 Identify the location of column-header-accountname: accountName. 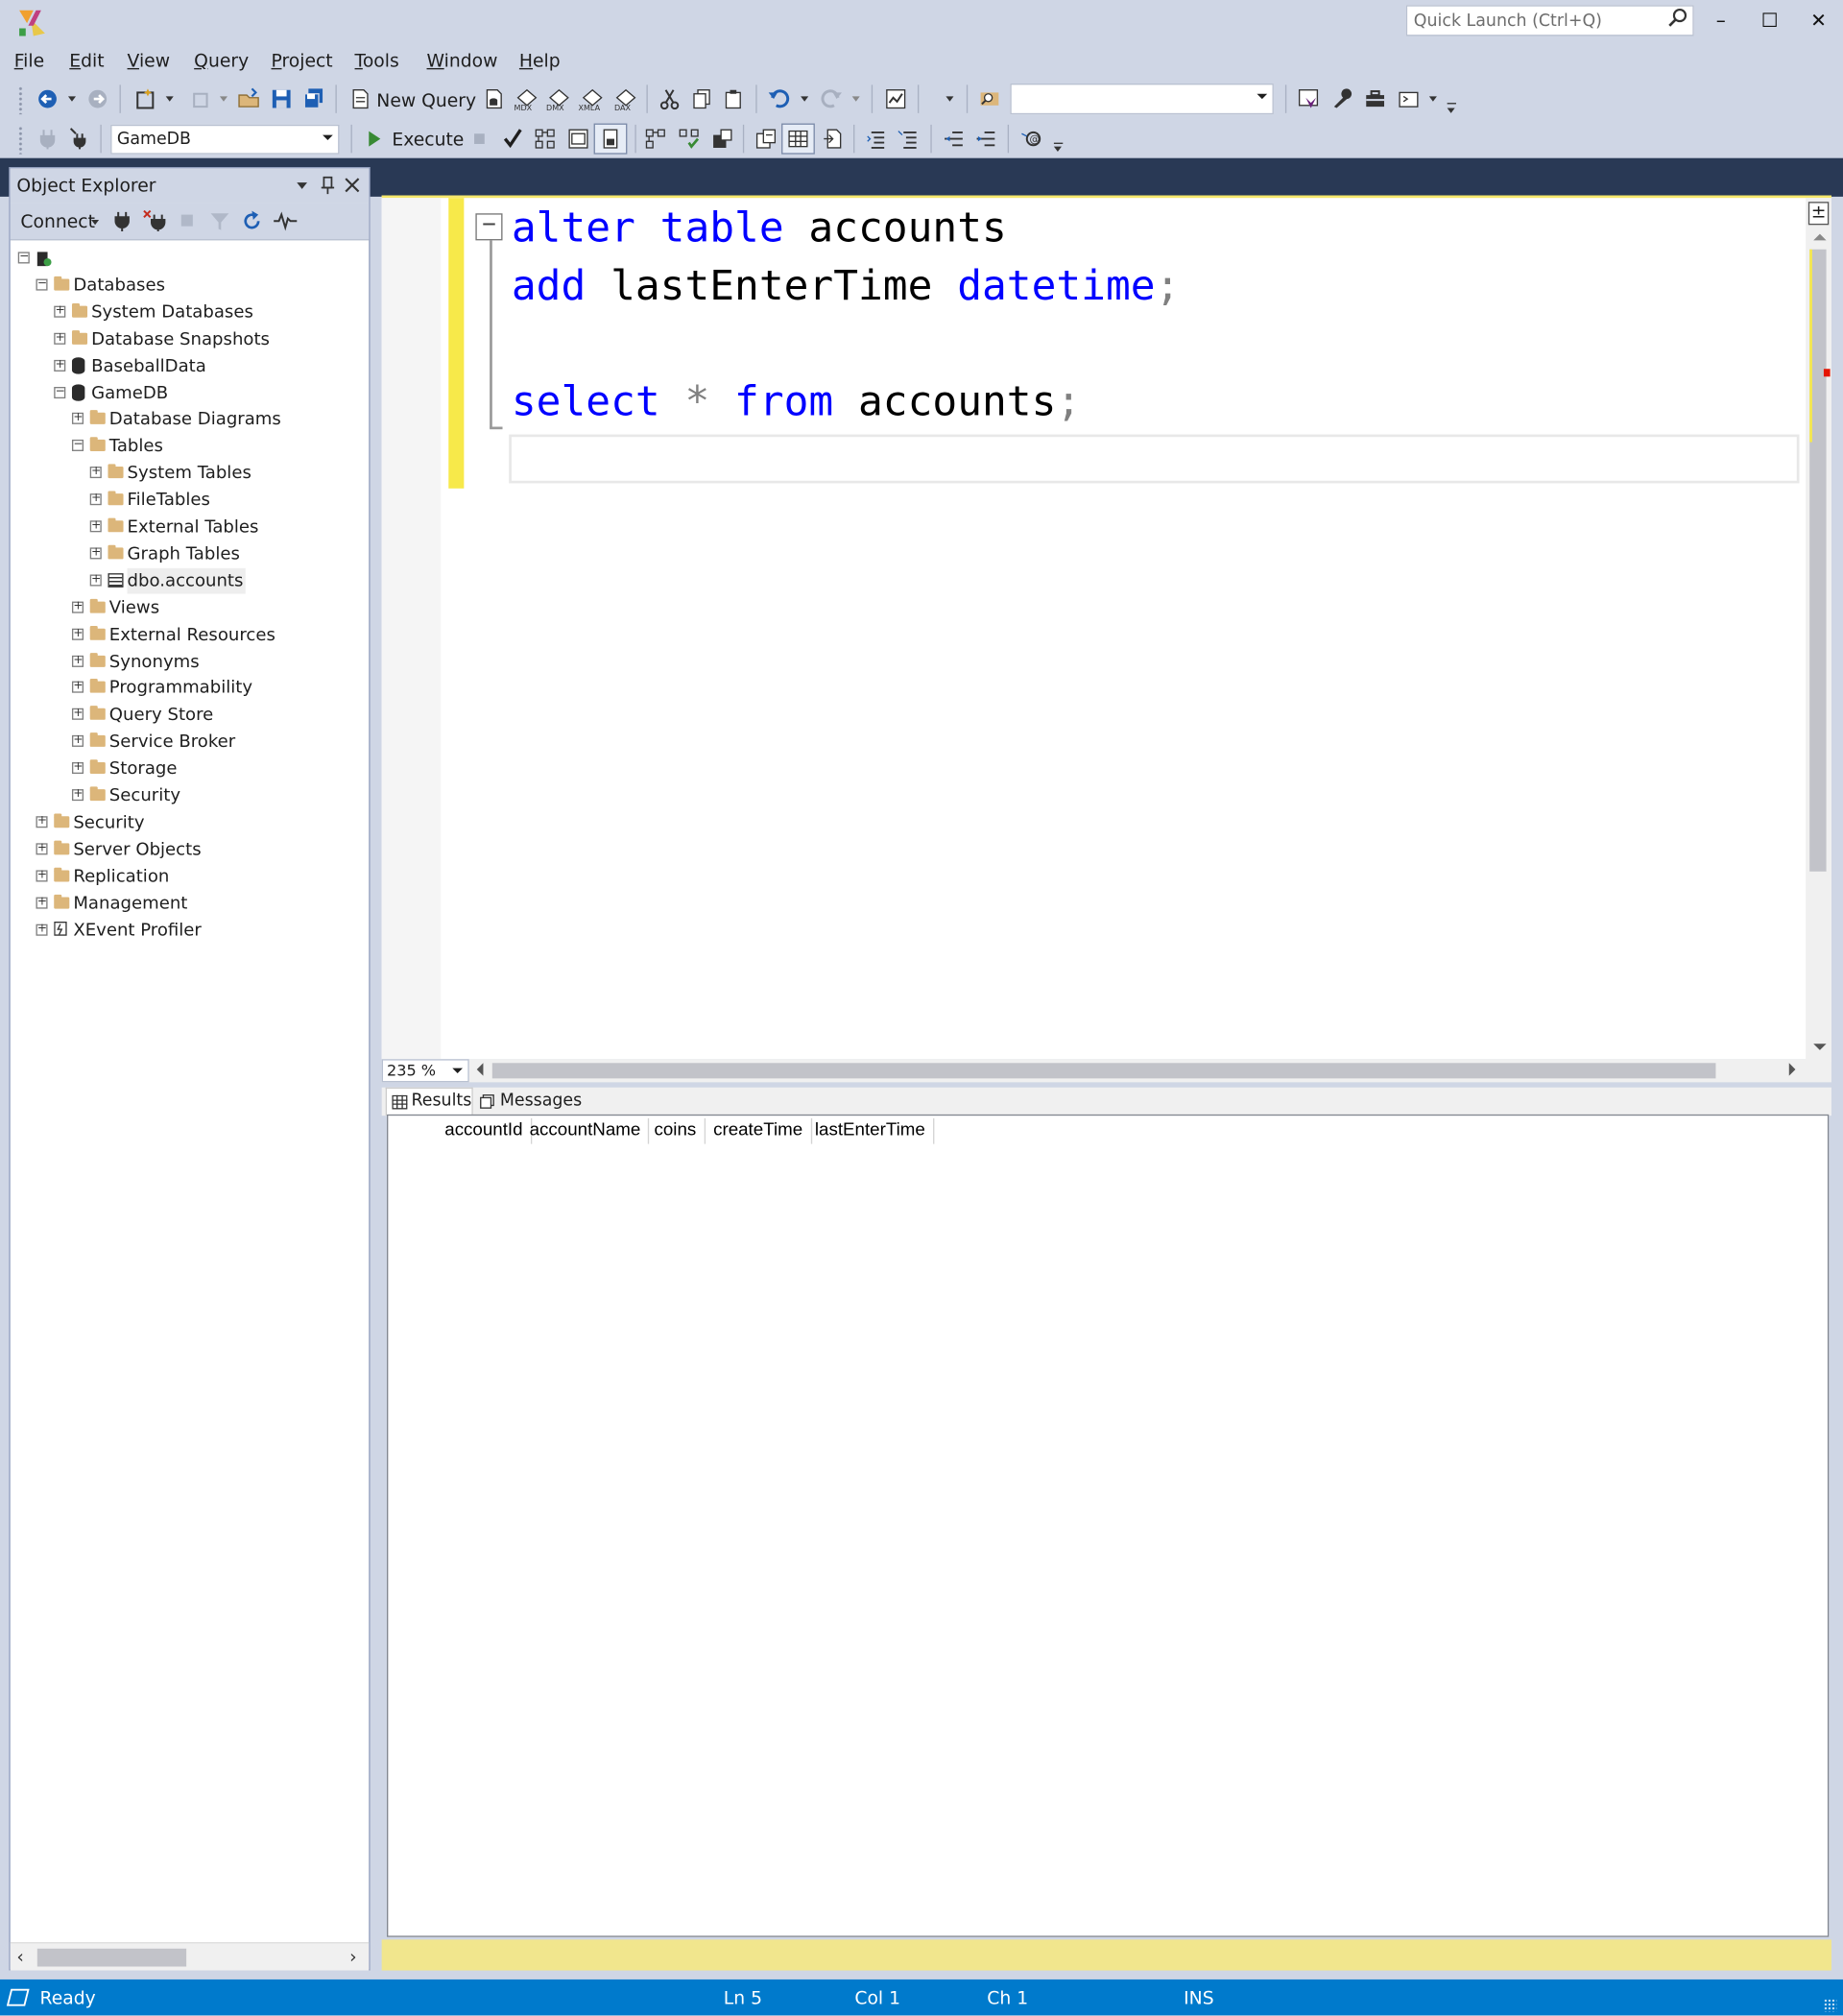
(590, 1130).